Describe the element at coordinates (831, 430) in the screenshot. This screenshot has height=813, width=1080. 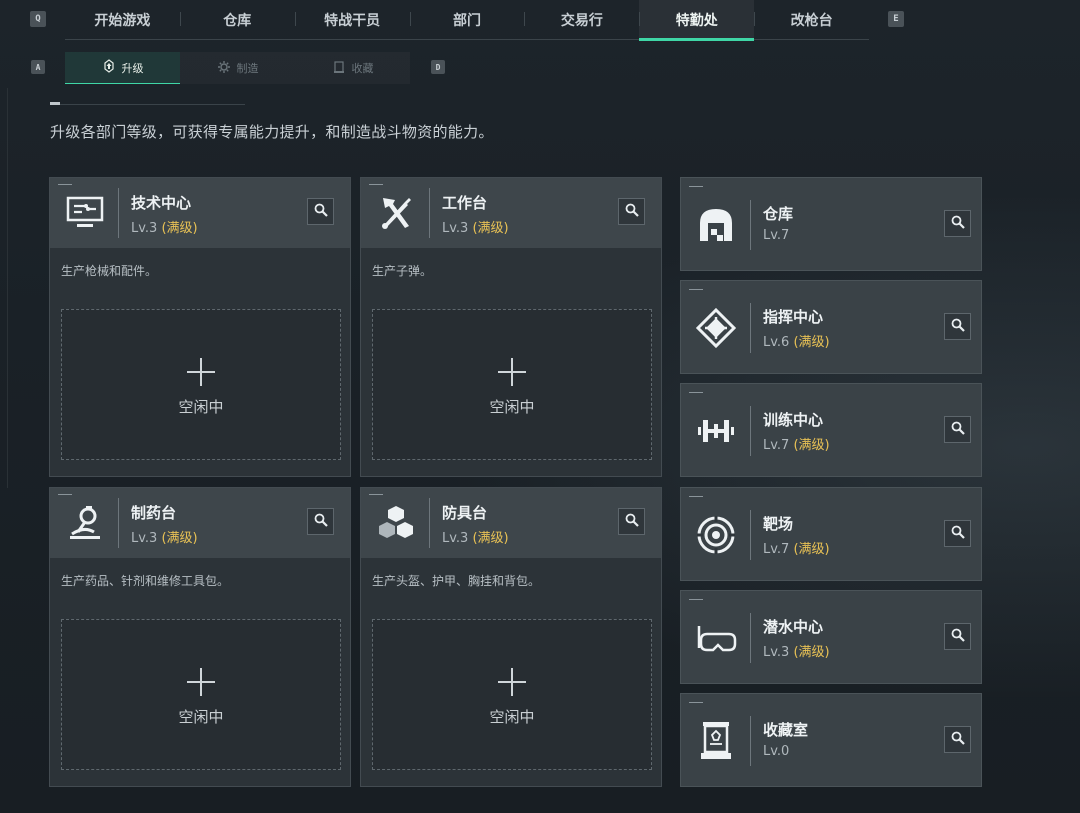
I see `facility-card-training-center: 训练中心 Lv.7 (满级)` at that location.